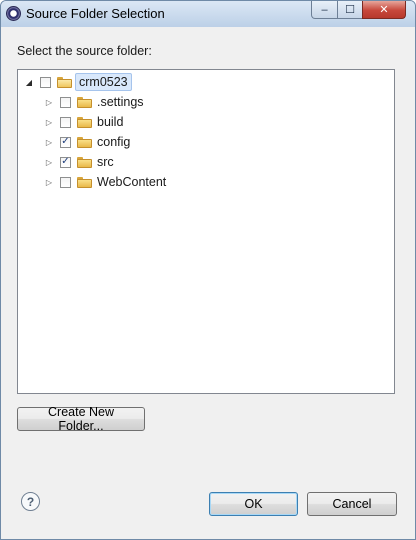 The height and width of the screenshot is (540, 416). Describe the element at coordinates (30, 501) in the screenshot. I see `help-icon: ?` at that location.